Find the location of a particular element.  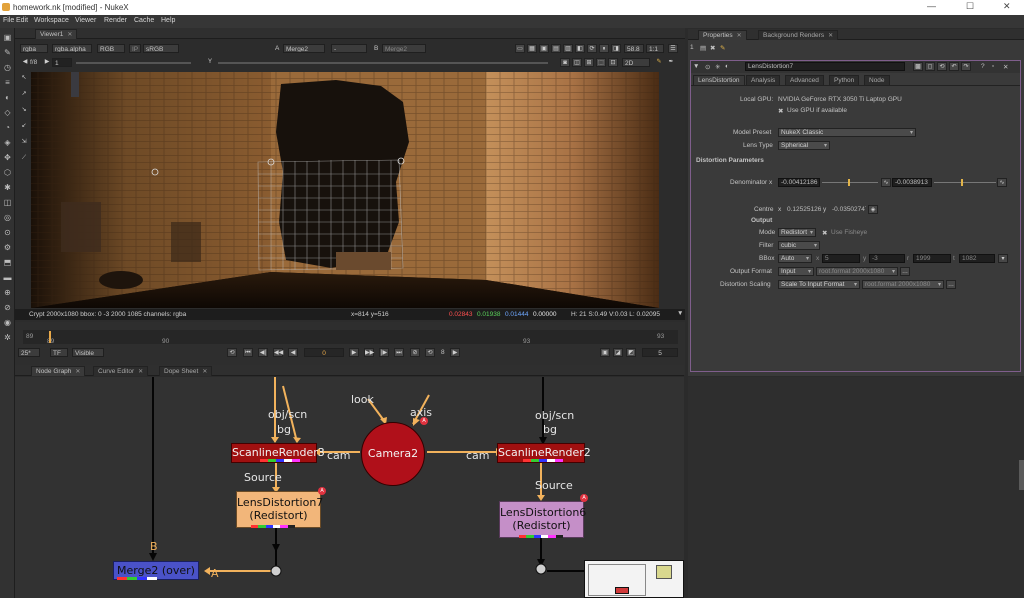

tab-python: Python is located at coordinates (844, 80).